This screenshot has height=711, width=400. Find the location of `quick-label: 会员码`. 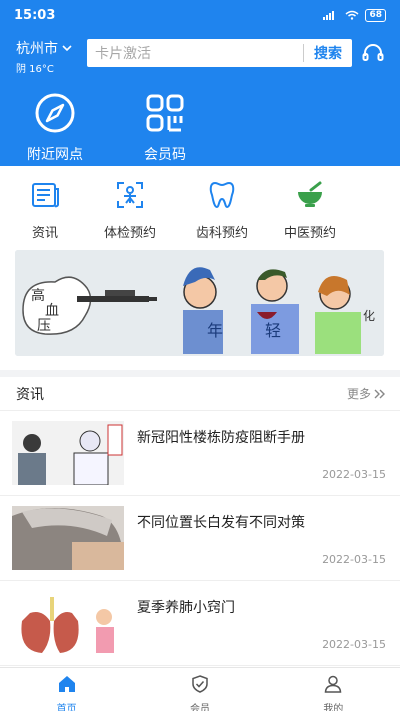

quick-label: 会员码 is located at coordinates (165, 155).